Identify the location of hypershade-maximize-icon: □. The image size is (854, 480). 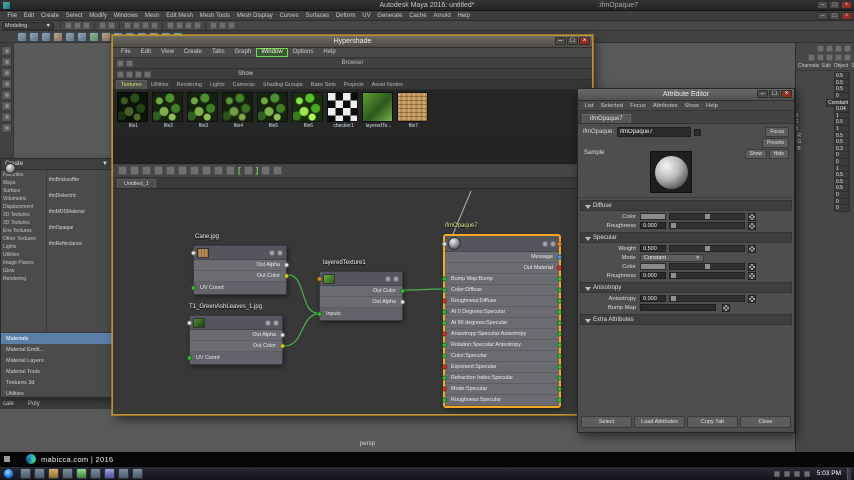
(572, 41).